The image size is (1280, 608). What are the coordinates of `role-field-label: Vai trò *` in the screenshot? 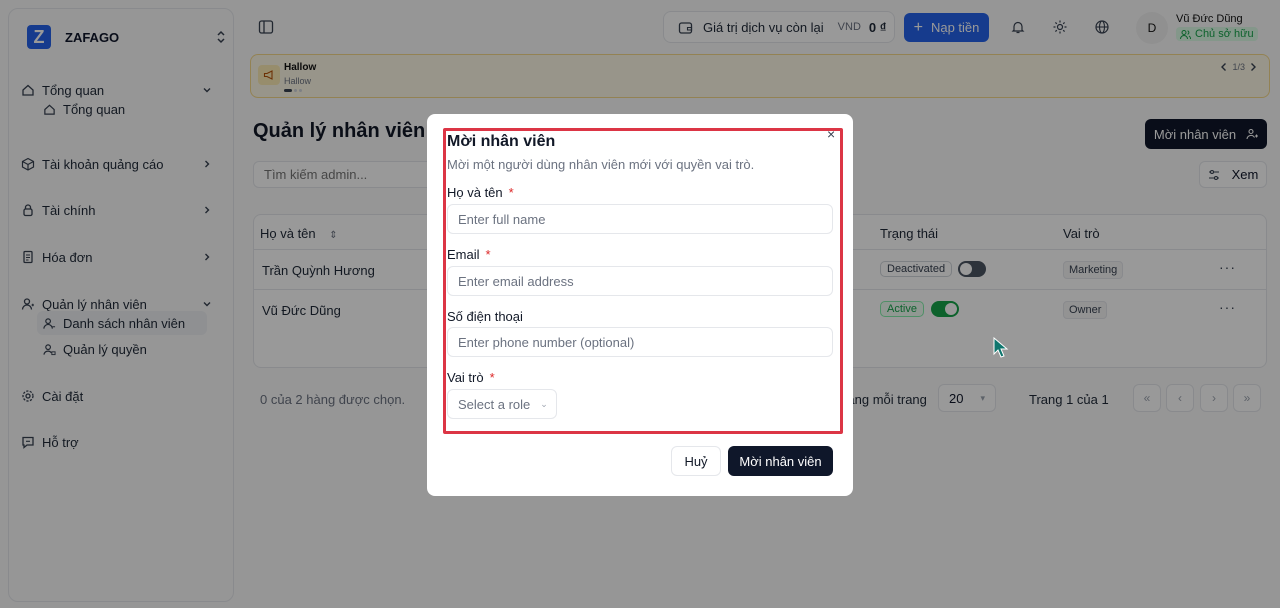 It's located at (471, 377).